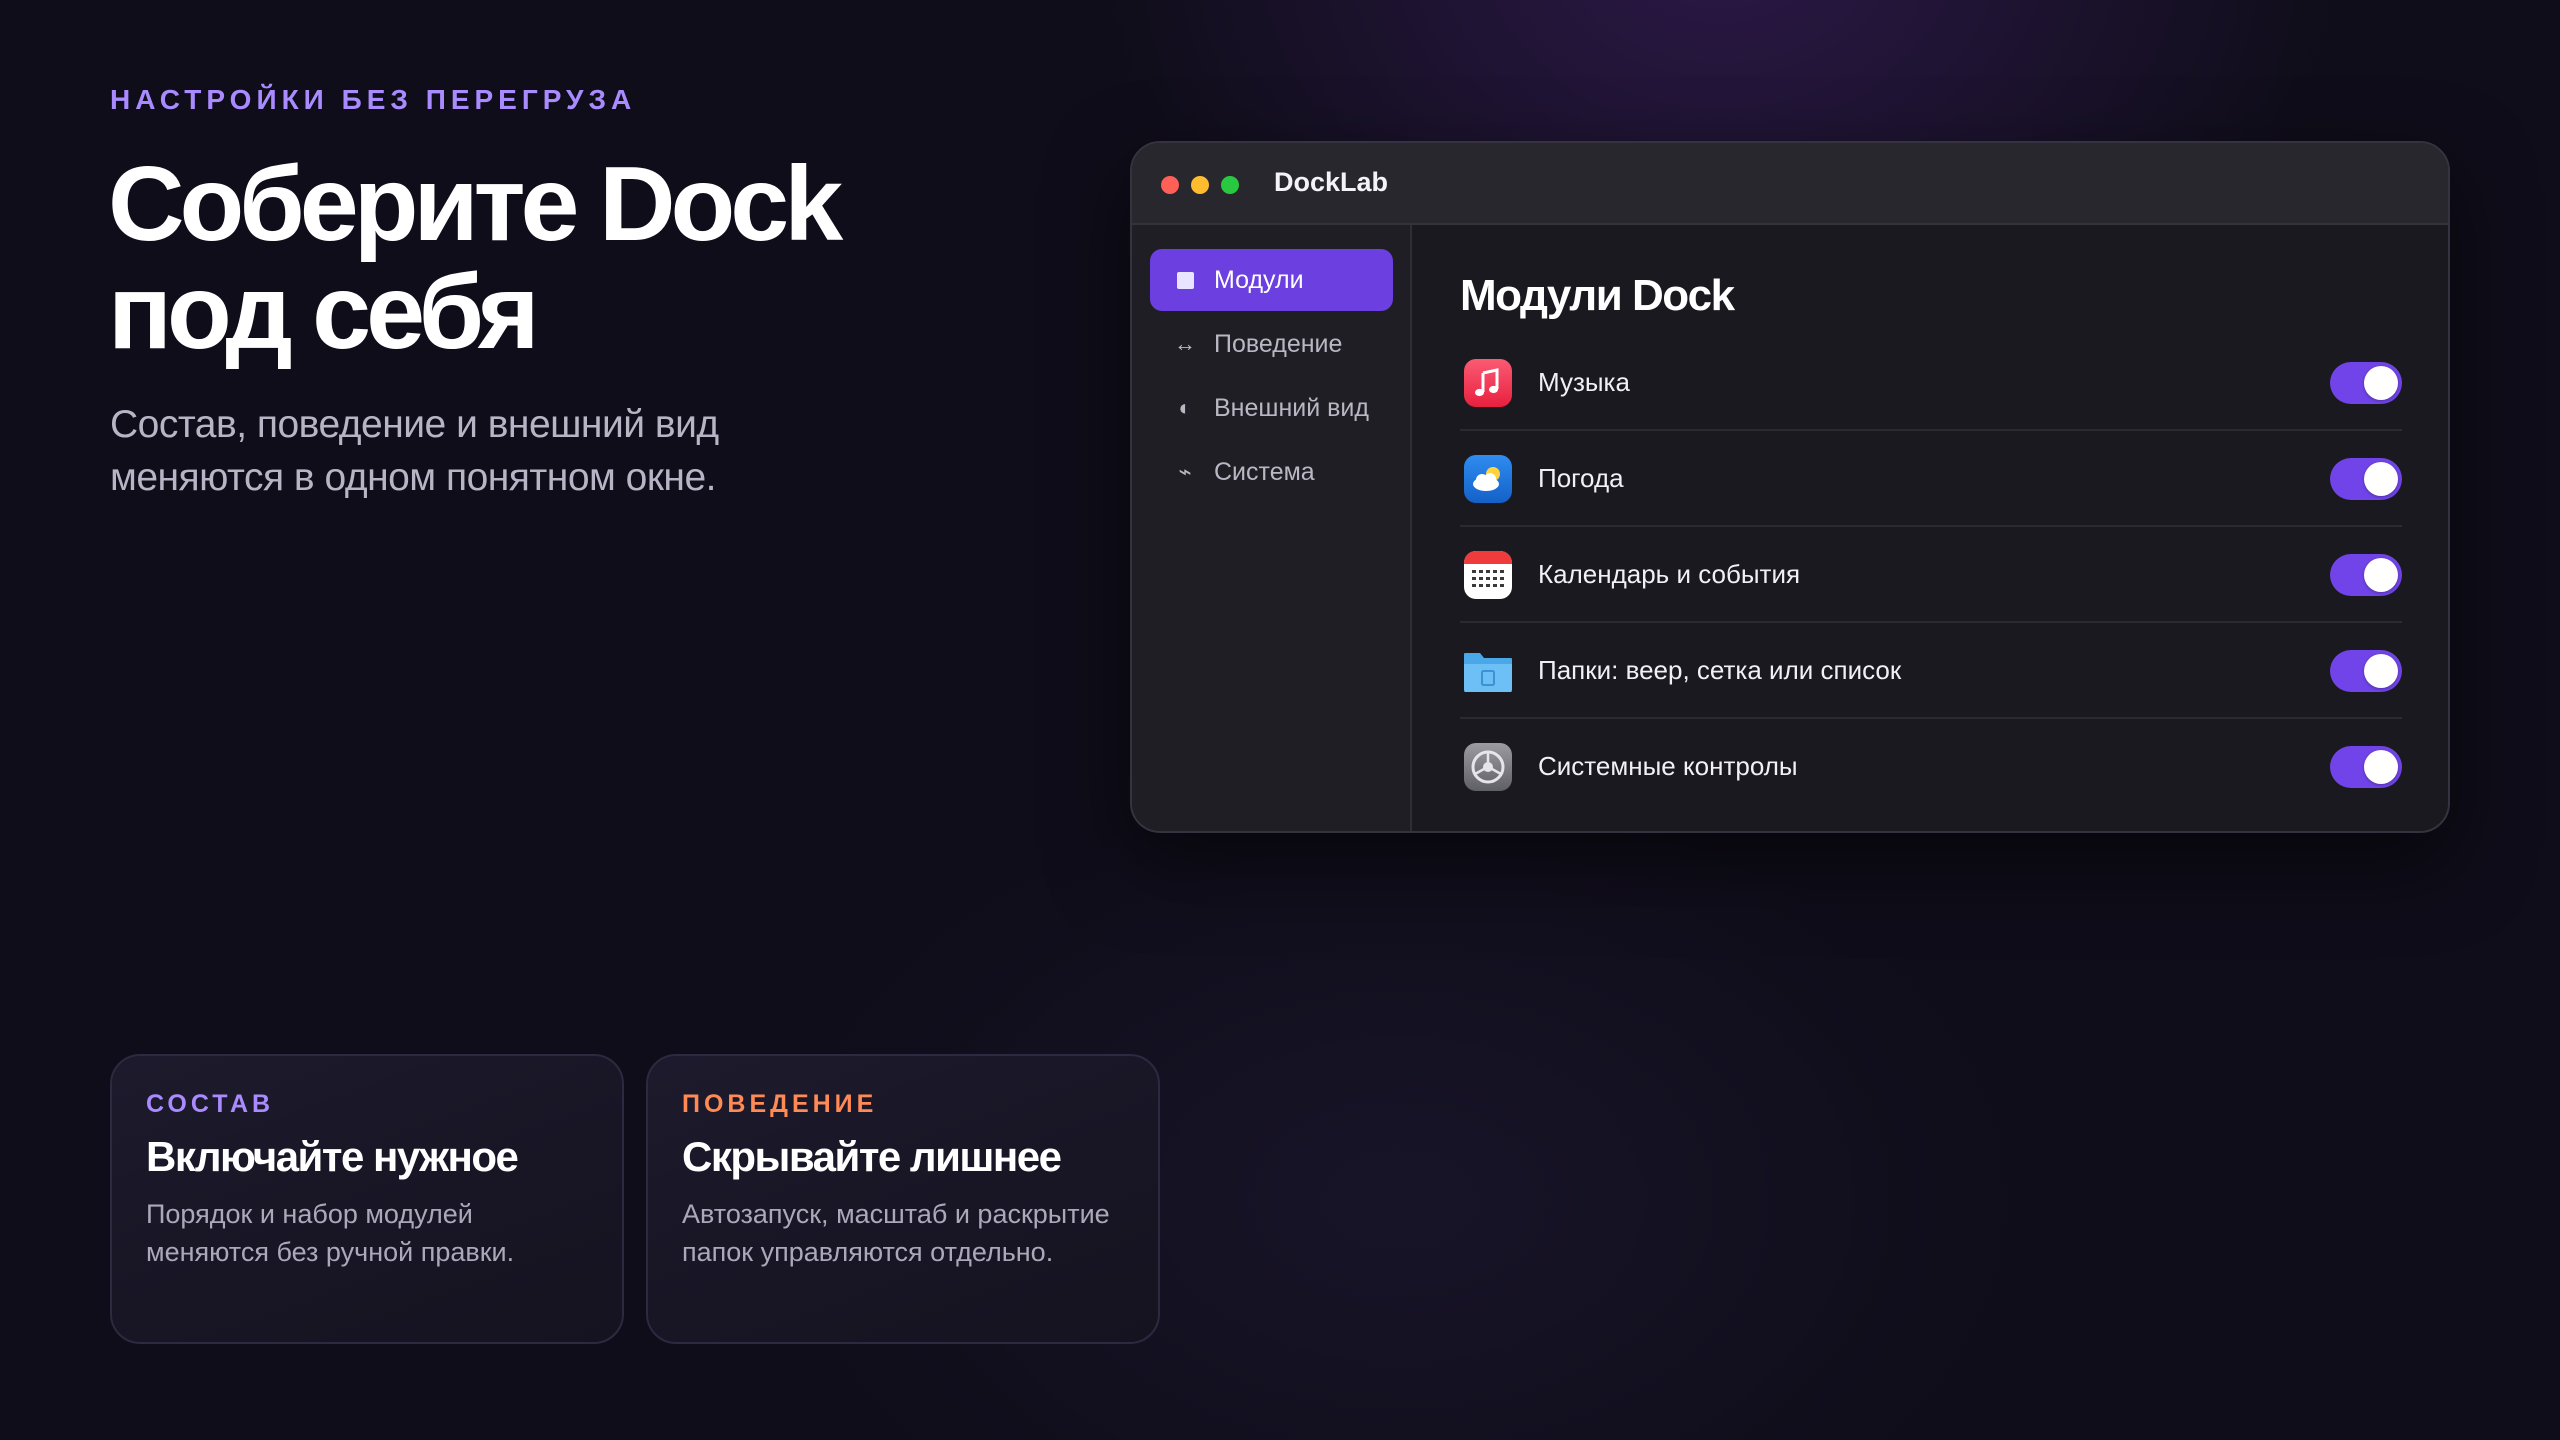  Describe the element at coordinates (330, 1252) in the screenshot. I see `card-text-line-2: меняются без ручной правки.` at that location.